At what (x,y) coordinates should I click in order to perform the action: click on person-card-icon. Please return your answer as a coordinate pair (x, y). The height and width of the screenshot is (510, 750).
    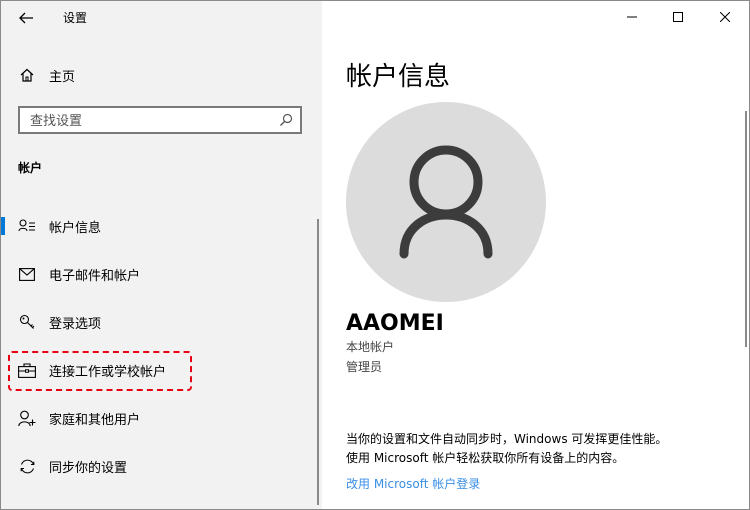
    Looking at the image, I should click on (27, 226).